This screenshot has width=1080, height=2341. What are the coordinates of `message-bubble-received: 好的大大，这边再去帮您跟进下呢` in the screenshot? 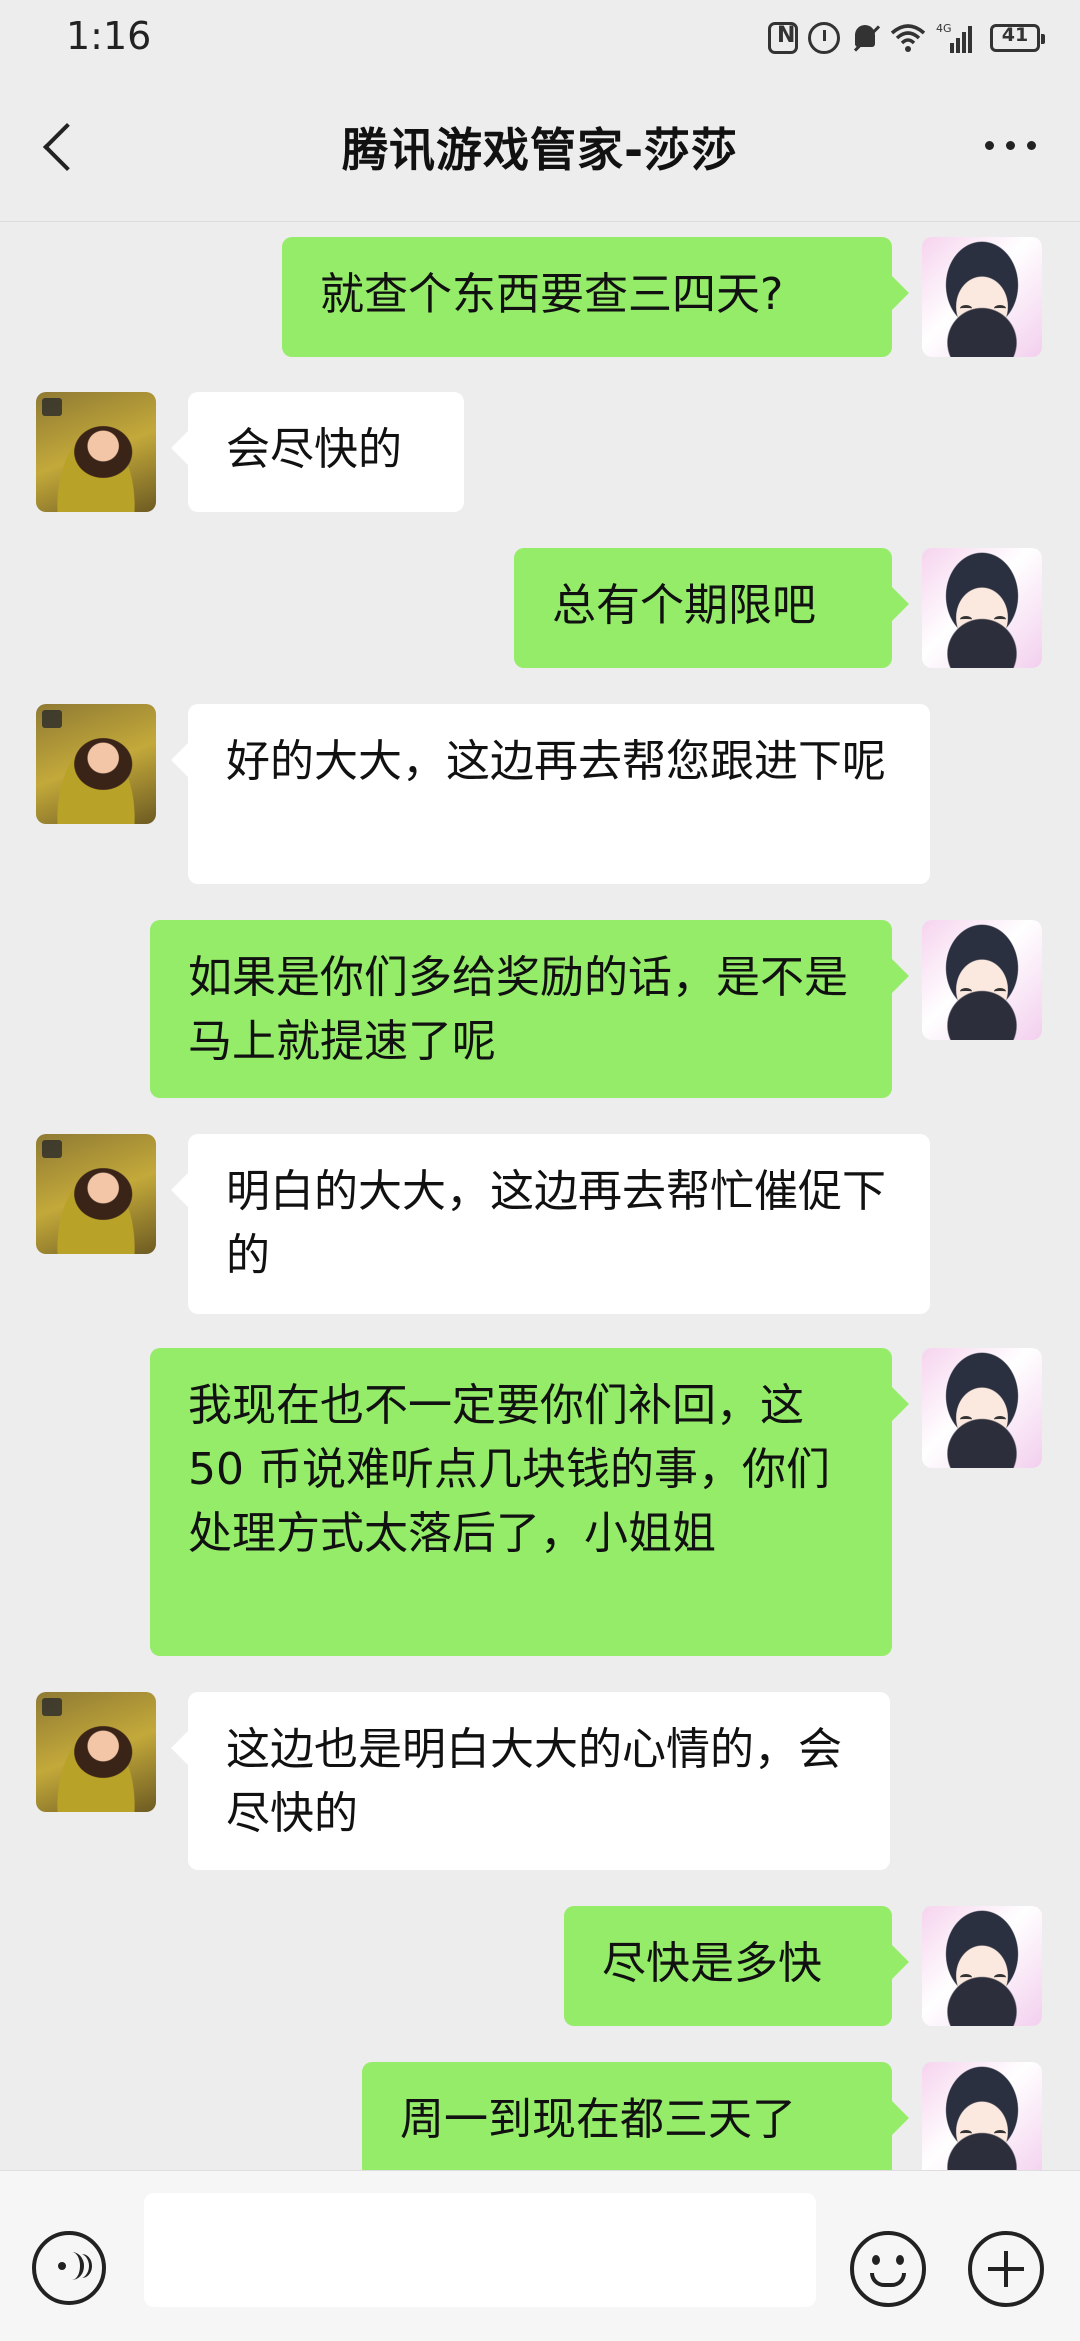 It's located at (559, 794).